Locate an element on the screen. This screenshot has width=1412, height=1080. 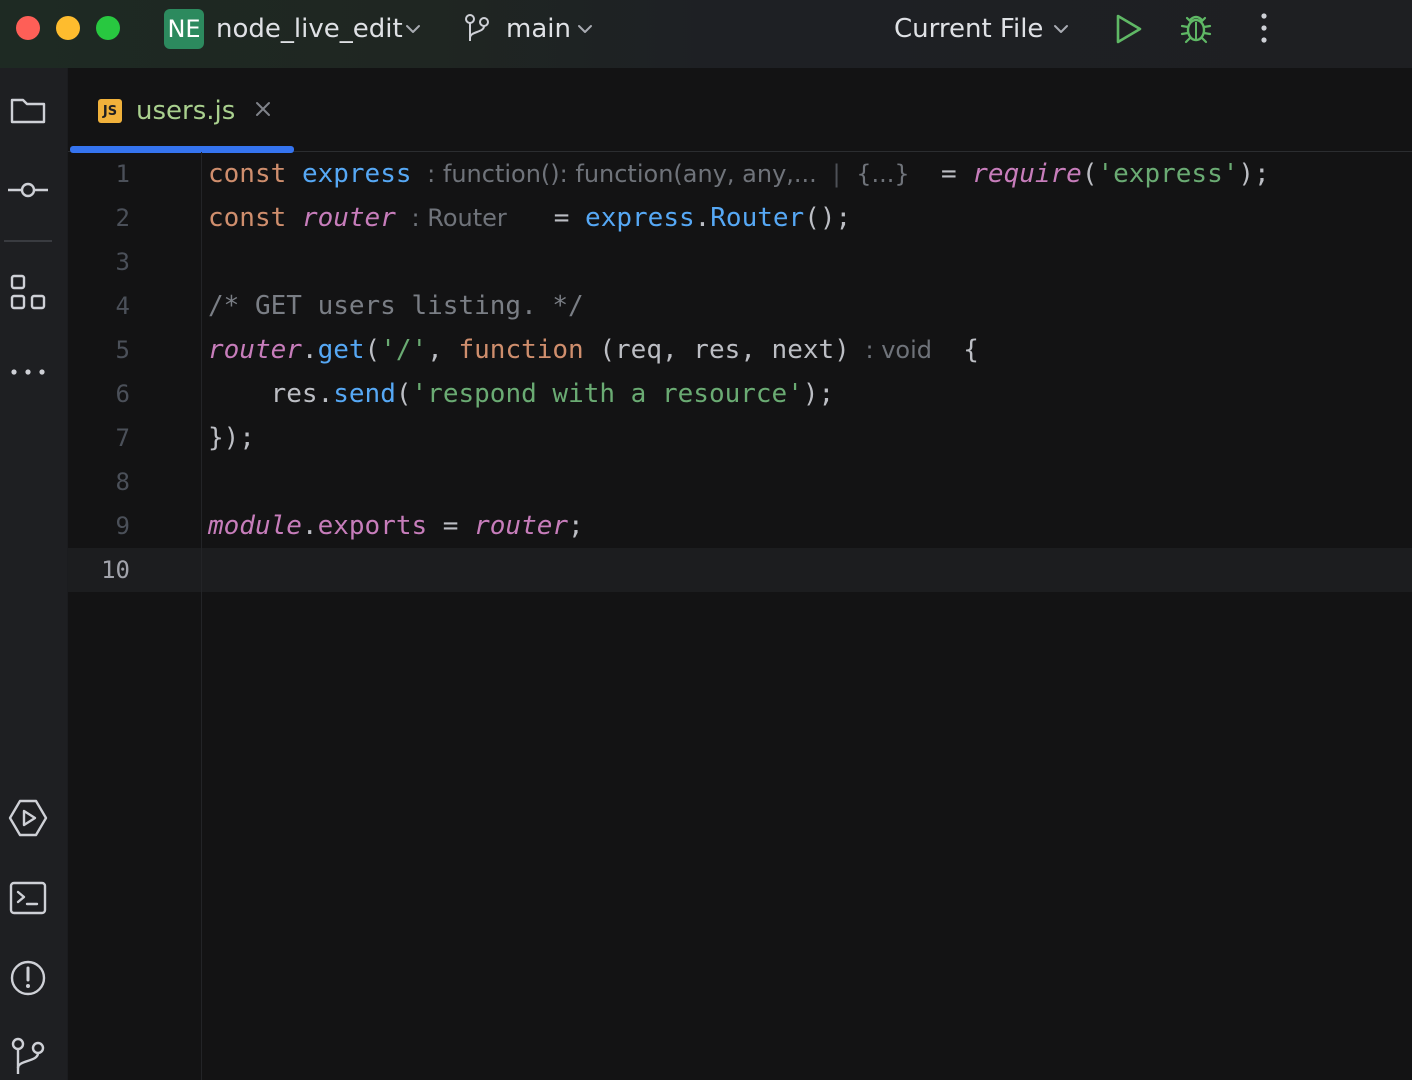
project-name: node_live_edit is located at coordinates (309, 29).